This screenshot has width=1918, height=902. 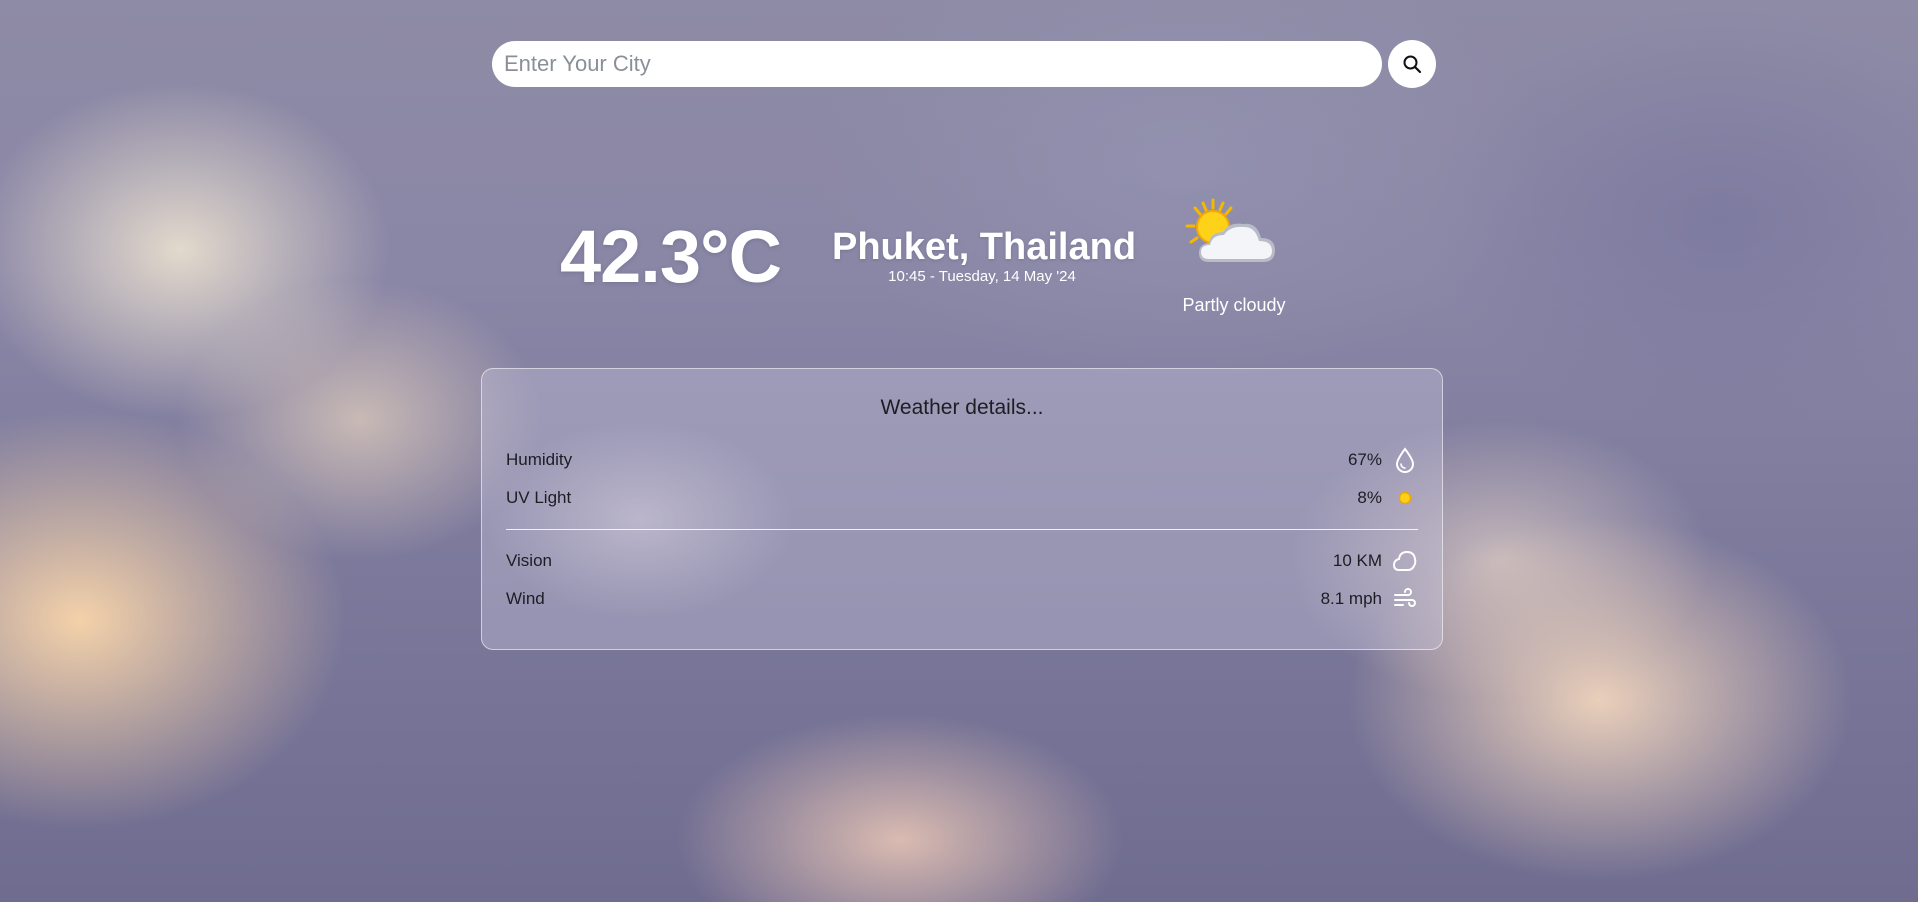 I want to click on search-button, so click(x=1412, y=64).